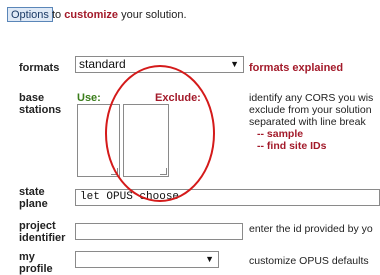 This screenshot has width=380, height=275. What do you see at coordinates (178, 98) in the screenshot?
I see `exclude-label: Exclude:` at bounding box center [178, 98].